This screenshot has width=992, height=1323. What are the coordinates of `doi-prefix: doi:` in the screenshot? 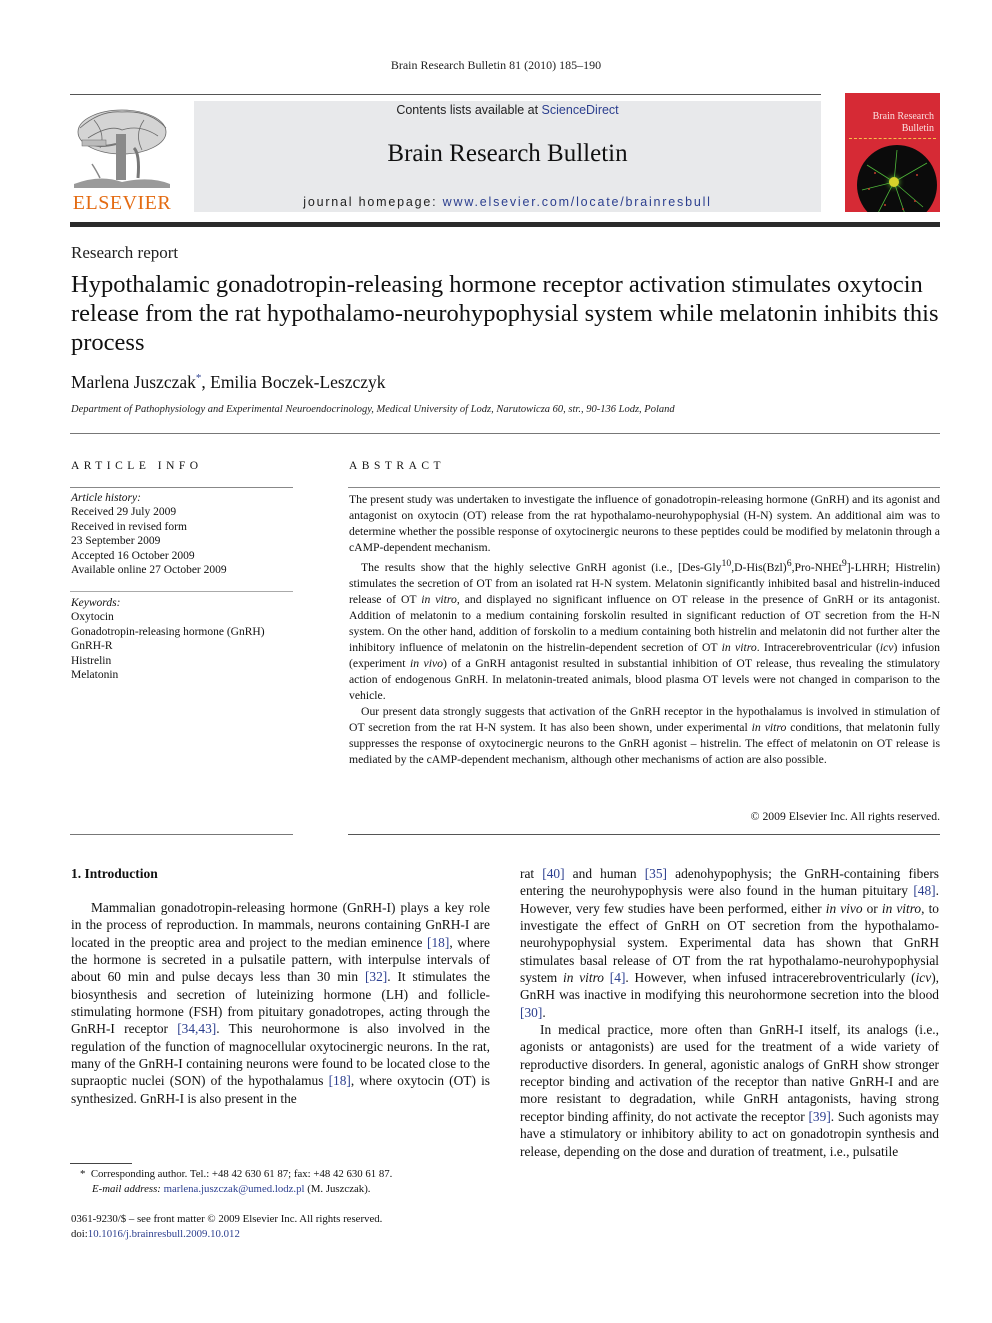 It's located at (79, 1233).